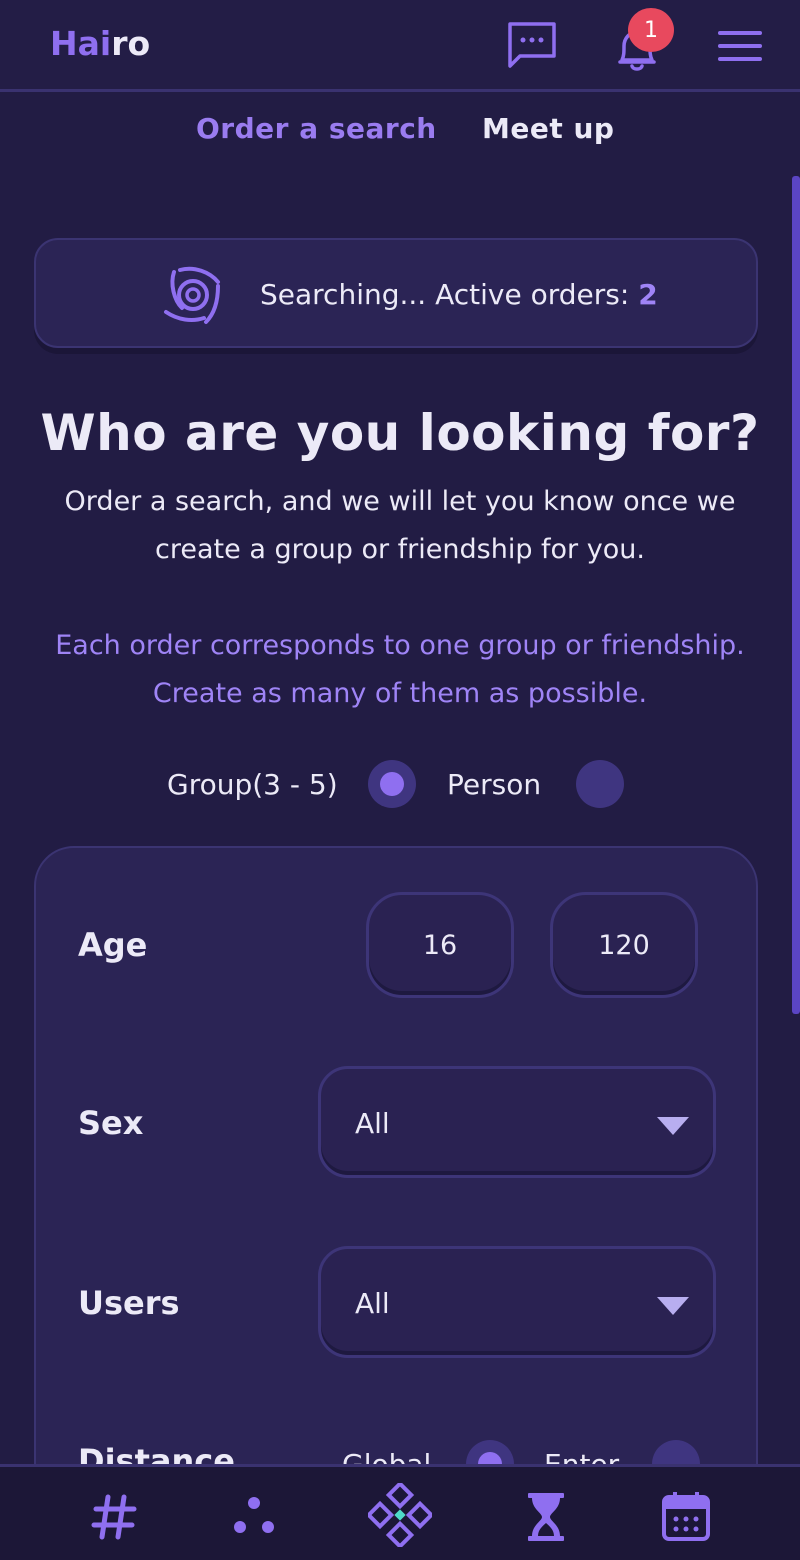  What do you see at coordinates (440, 945) in the screenshot?
I see `age-min-input: 16` at bounding box center [440, 945].